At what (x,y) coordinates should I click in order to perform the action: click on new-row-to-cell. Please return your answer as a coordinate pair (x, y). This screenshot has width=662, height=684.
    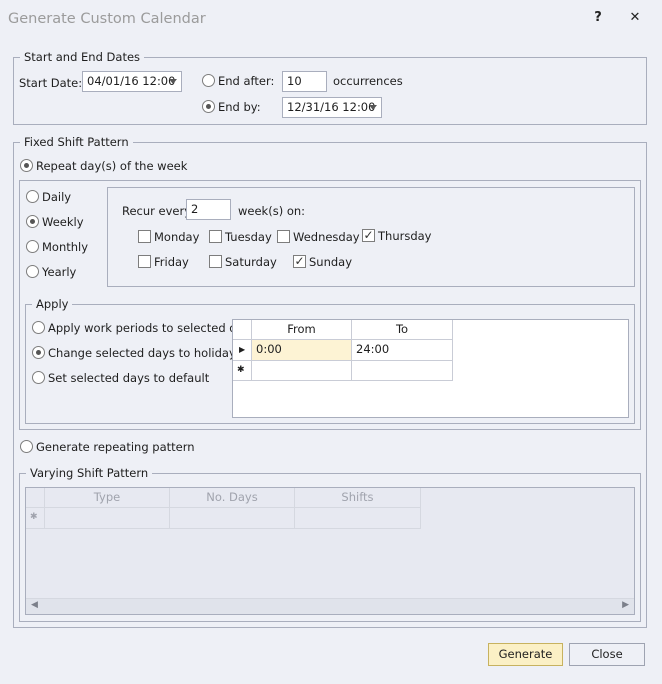
    Looking at the image, I should click on (402, 371).